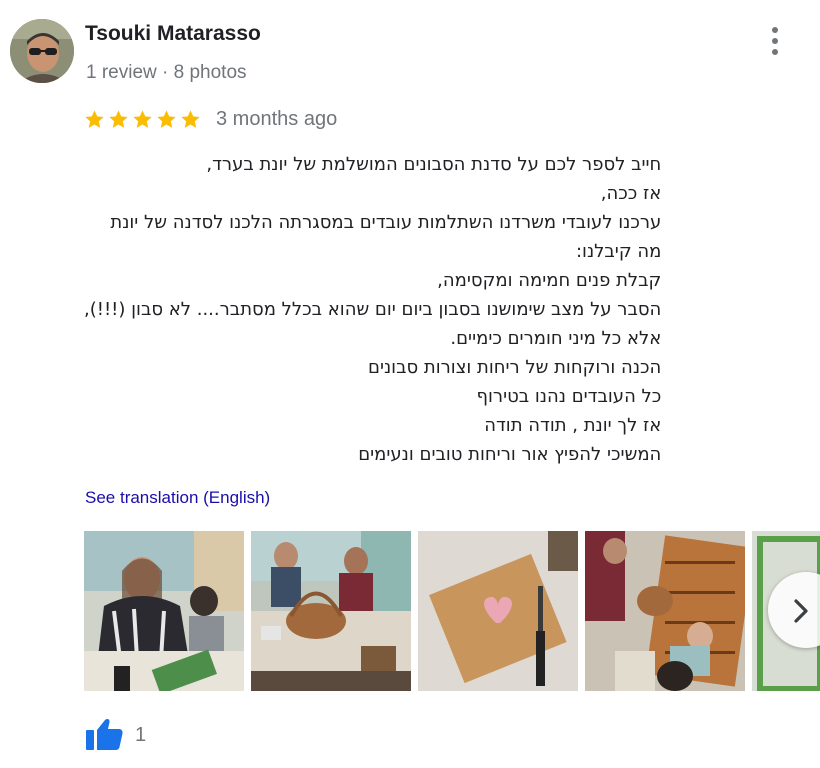 Image resolution: width=820 pixels, height=768 pixels. I want to click on chevron-right-icon, so click(801, 611).